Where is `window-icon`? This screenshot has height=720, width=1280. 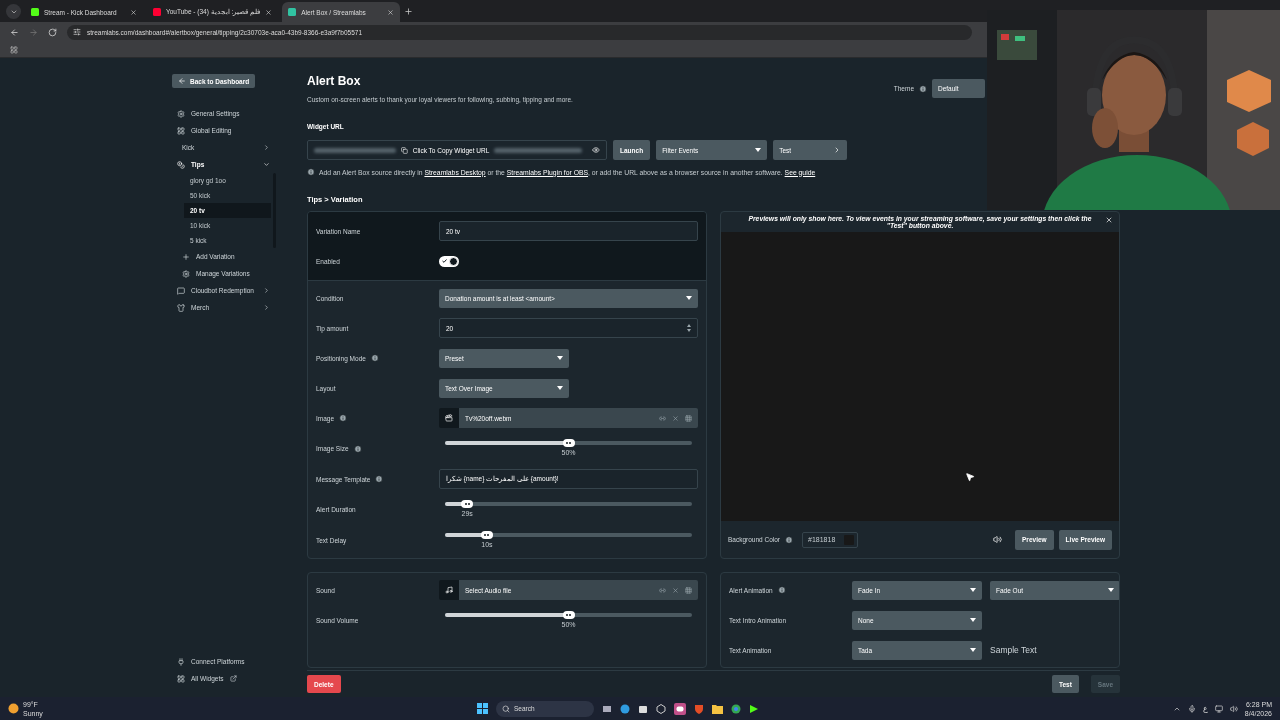
window-icon is located at coordinates (607, 708).